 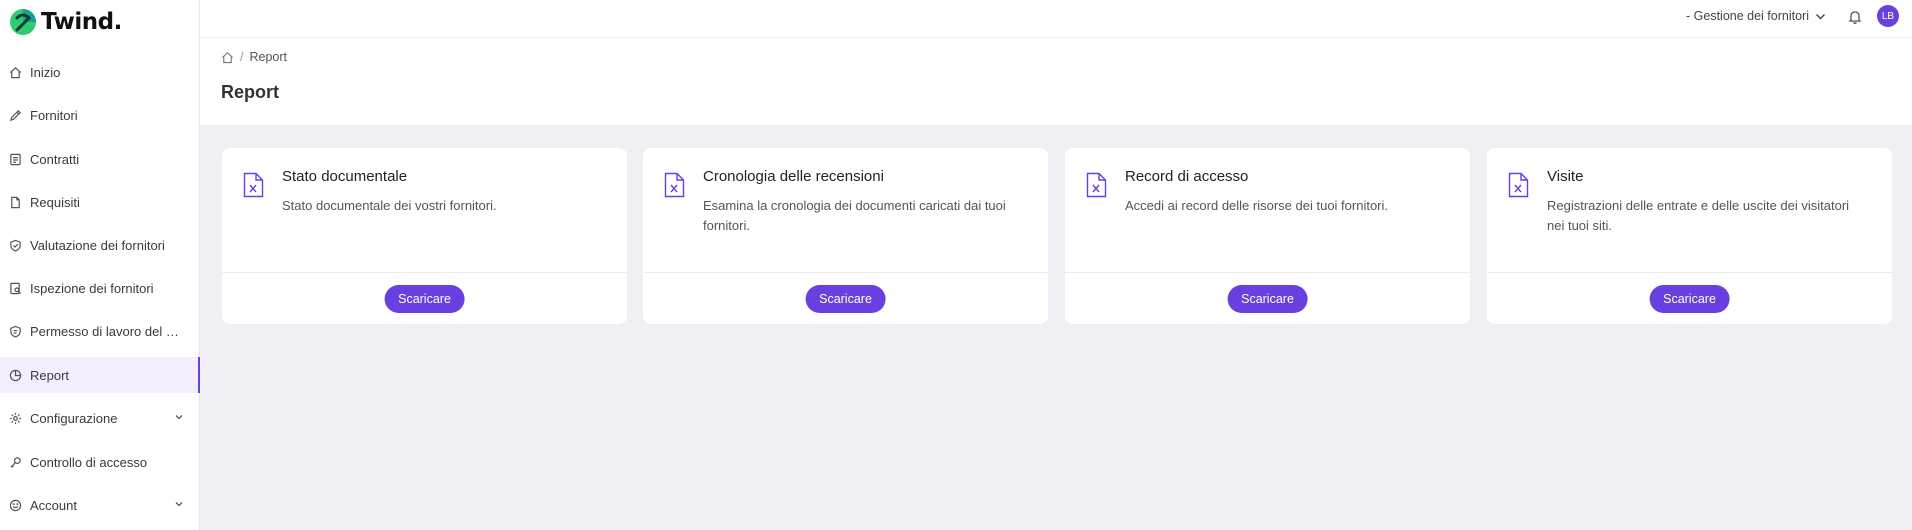 What do you see at coordinates (15, 375) in the screenshot?
I see `chart-pie-icon` at bounding box center [15, 375].